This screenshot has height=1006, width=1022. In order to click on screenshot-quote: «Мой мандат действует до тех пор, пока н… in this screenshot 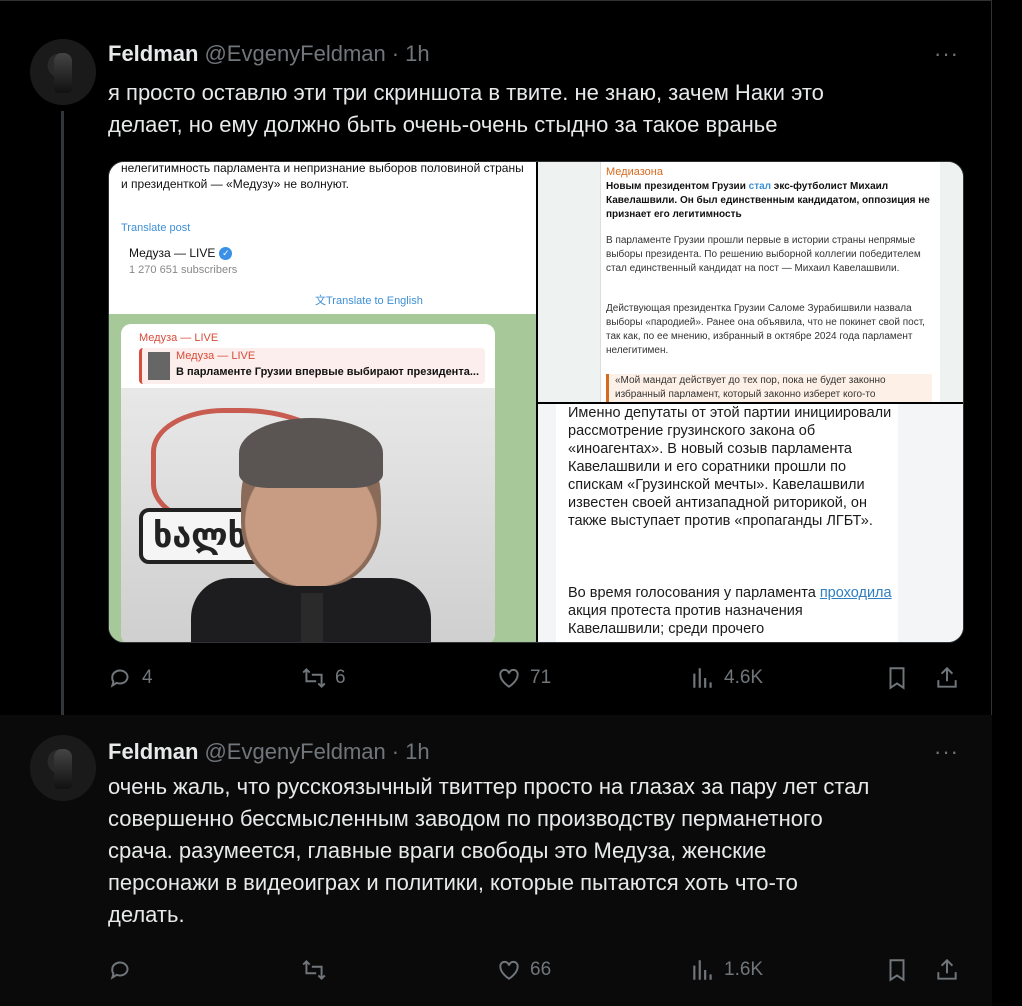, I will do `click(769, 389)`.